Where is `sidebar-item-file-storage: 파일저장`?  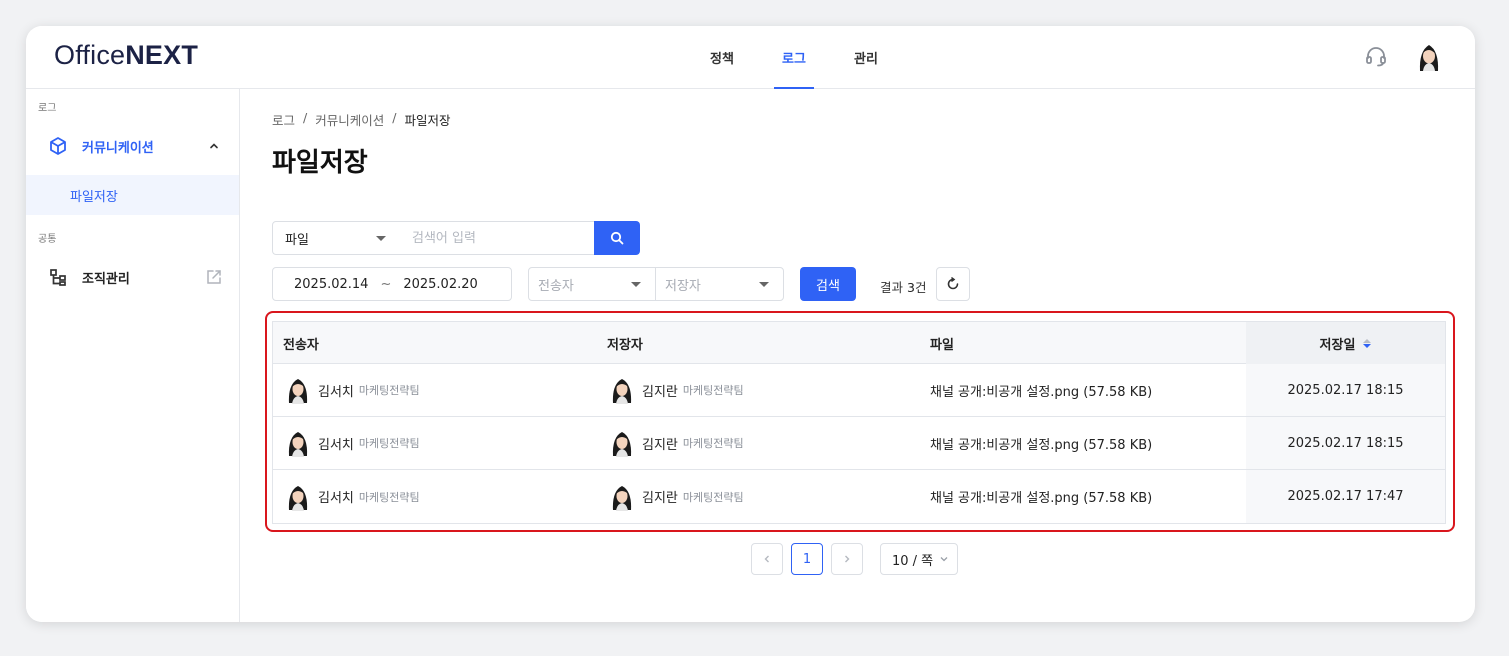
sidebar-item-file-storage: 파일저장 is located at coordinates (132, 195).